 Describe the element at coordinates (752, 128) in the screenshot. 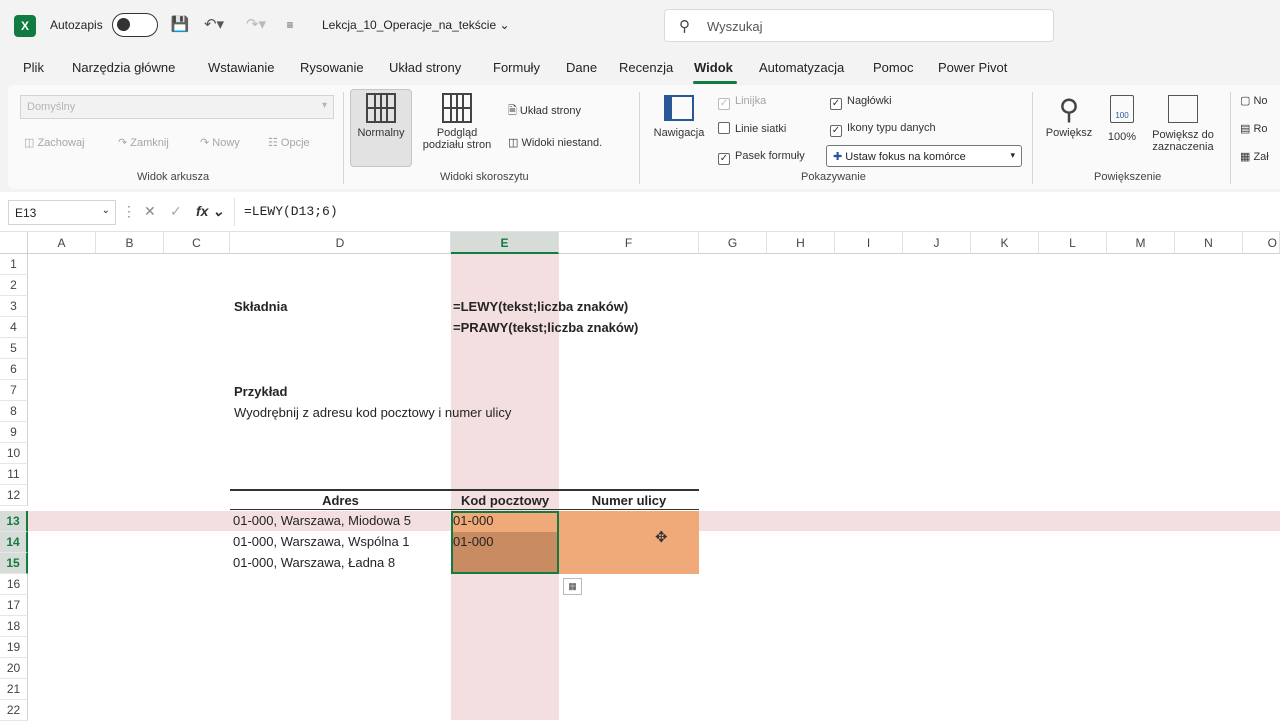

I see `gridlines-checkbox: Linie siatki` at that location.